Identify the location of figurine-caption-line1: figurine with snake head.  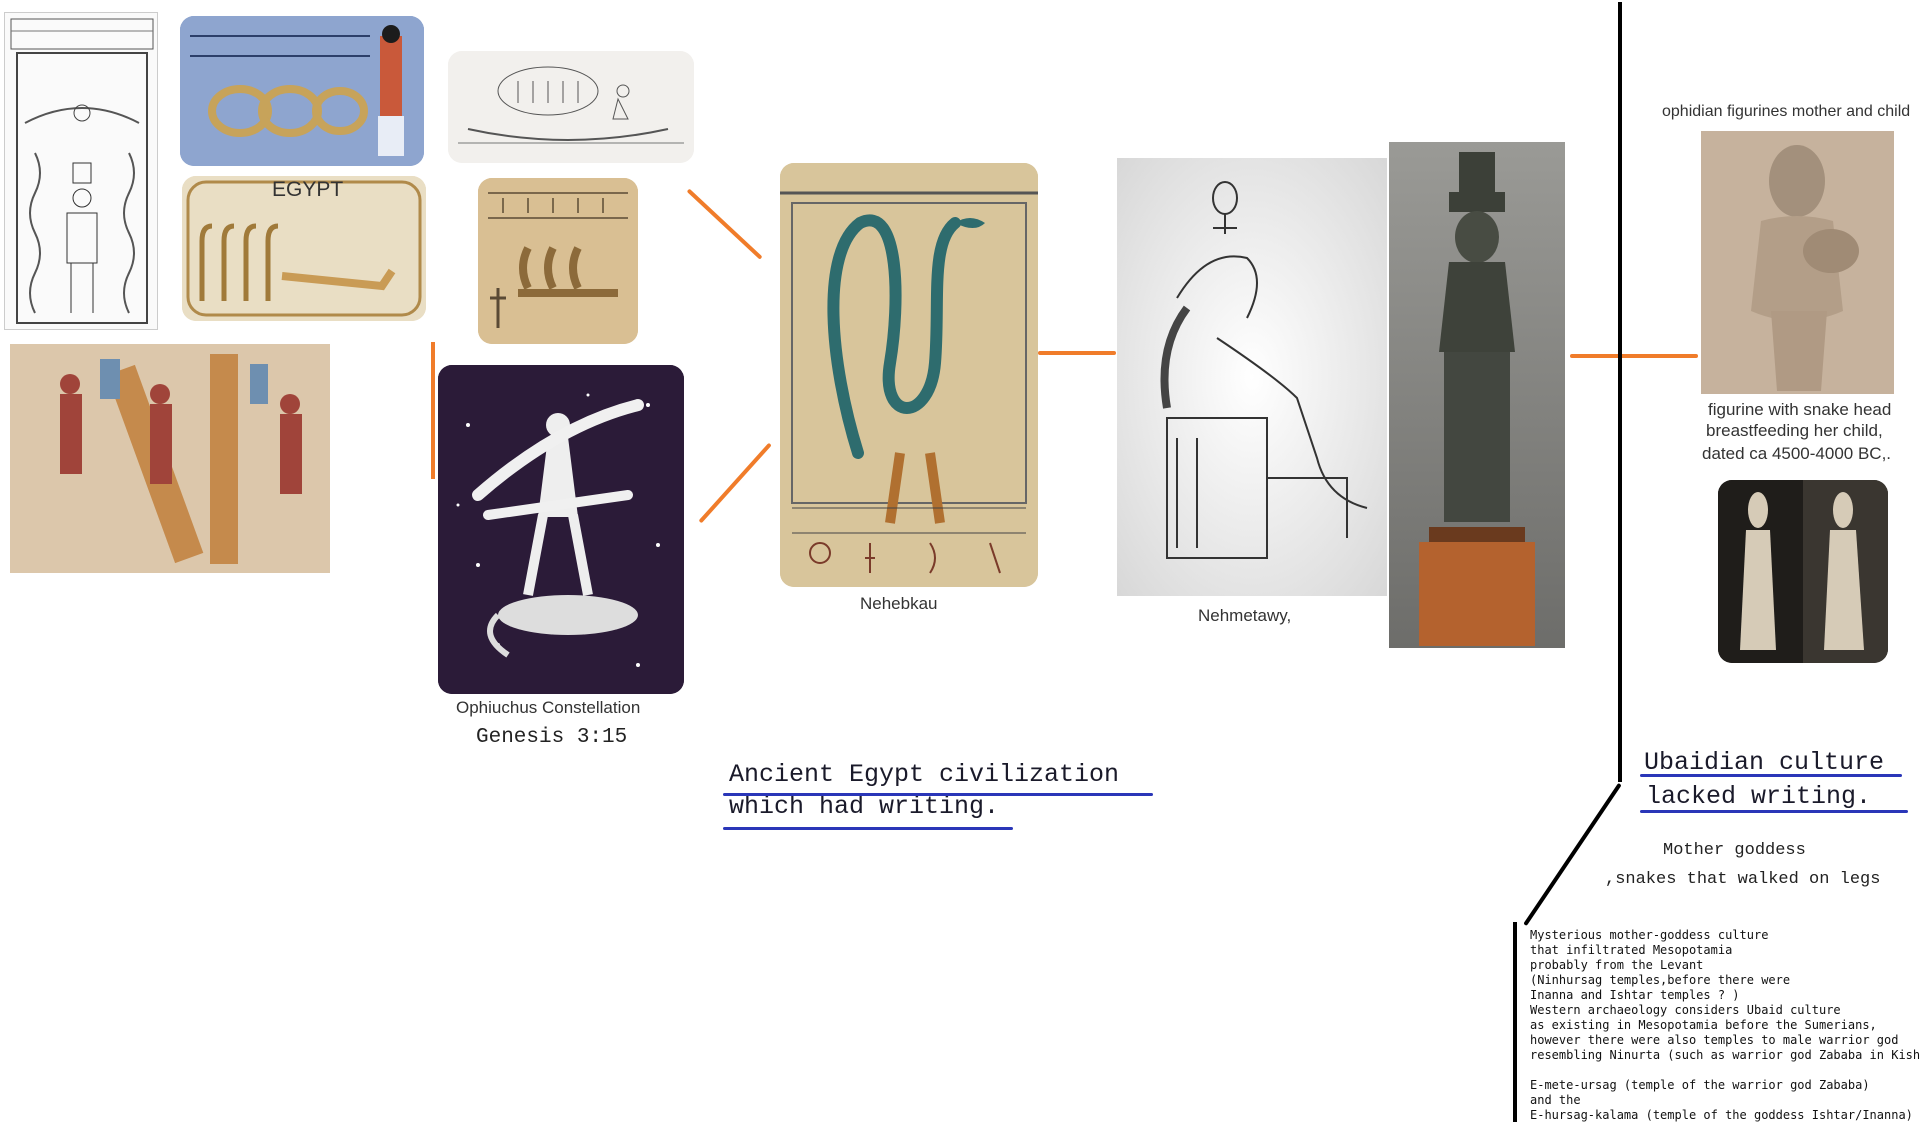
(1800, 409).